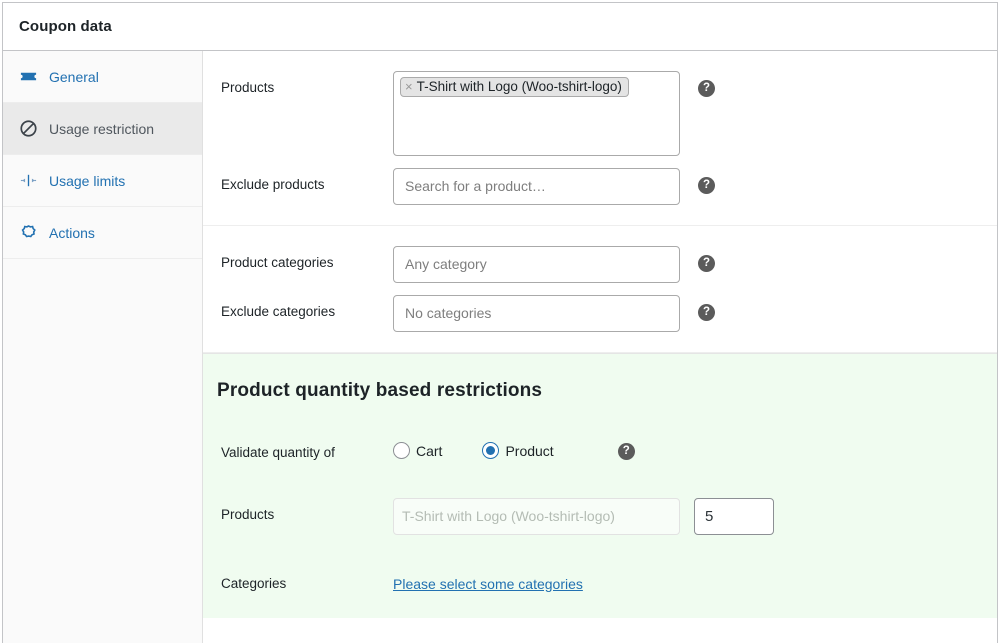 Image resolution: width=1008 pixels, height=643 pixels. Describe the element at coordinates (277, 262) in the screenshot. I see `product-categories-label: Product categories` at that location.